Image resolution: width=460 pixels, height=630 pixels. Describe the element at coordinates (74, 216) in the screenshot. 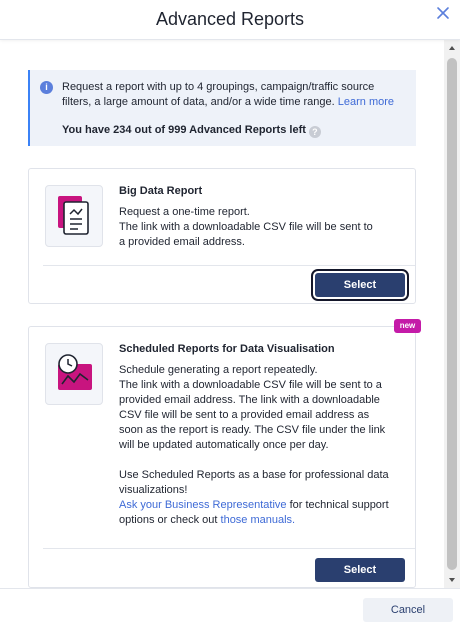

I see `report-document-icon` at that location.